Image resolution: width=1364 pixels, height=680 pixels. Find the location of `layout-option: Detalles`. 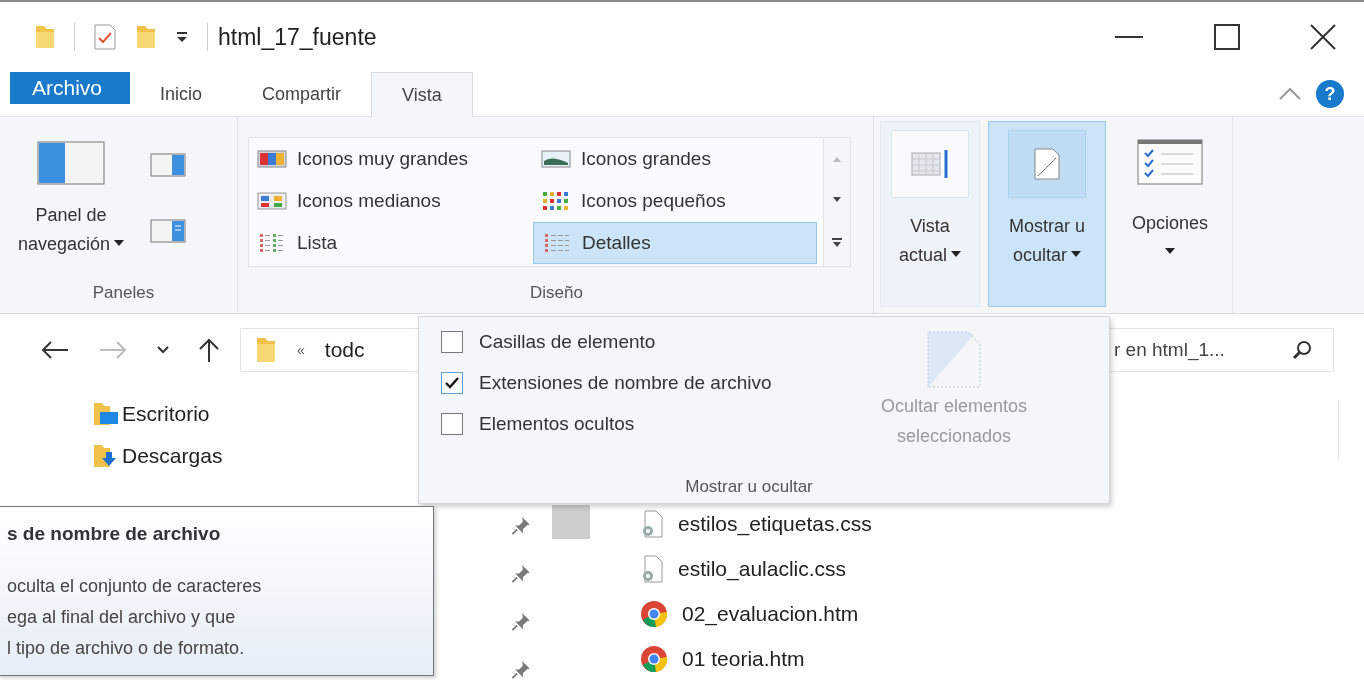

layout-option: Detalles is located at coordinates (675, 243).